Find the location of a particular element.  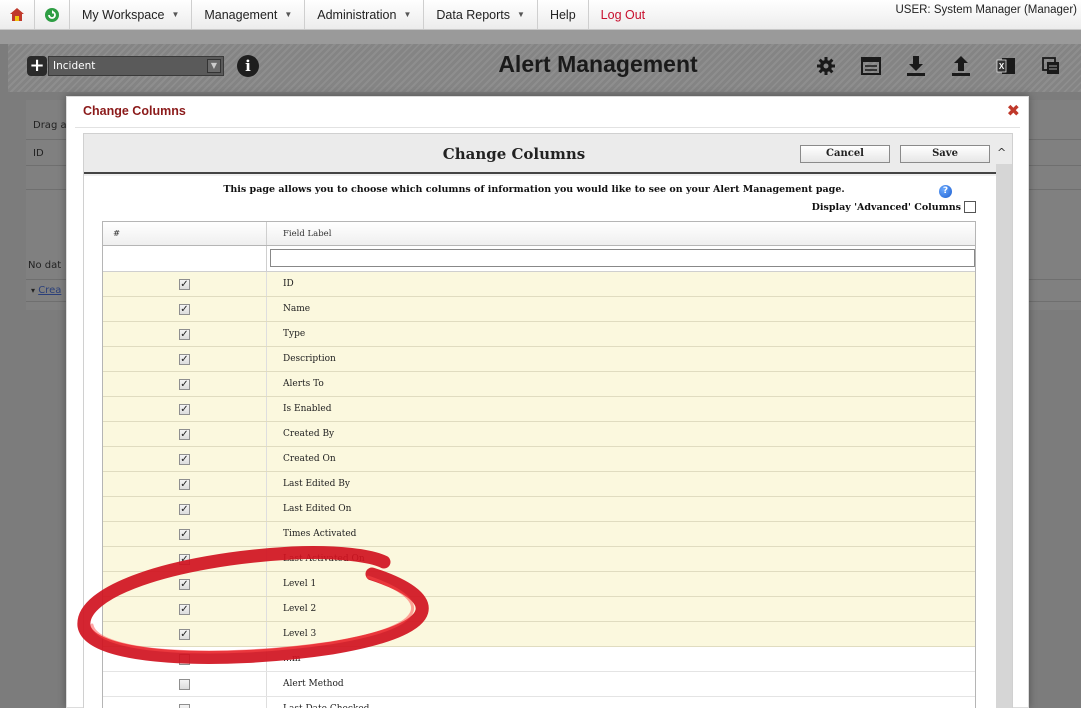

print-icon is located at coordinates (1051, 66).